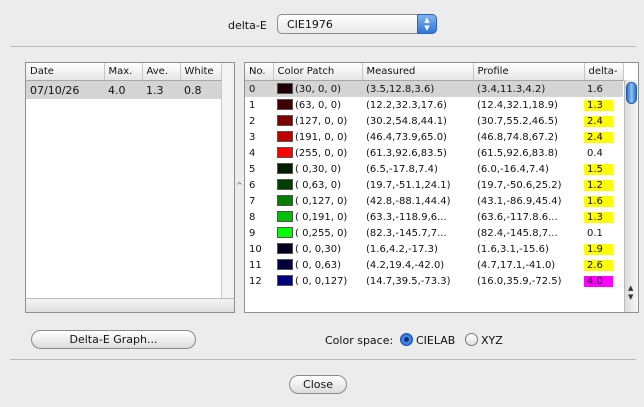 The height and width of the screenshot is (407, 644). Describe the element at coordinates (519, 281) in the screenshot. I see `cell-profile: (16.0,35.9,-72.5)` at that location.